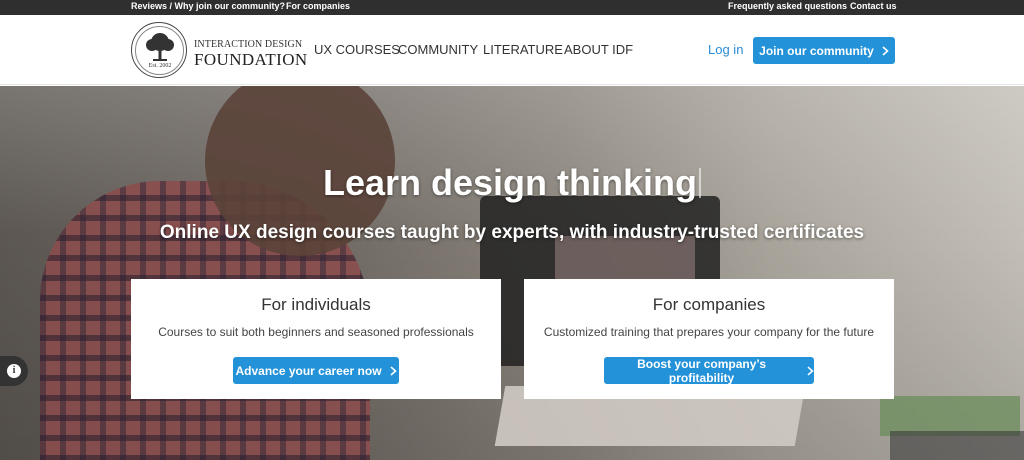 The height and width of the screenshot is (460, 1024). What do you see at coordinates (251, 59) in the screenshot?
I see `logo-text-line2: FOUNDATION` at bounding box center [251, 59].